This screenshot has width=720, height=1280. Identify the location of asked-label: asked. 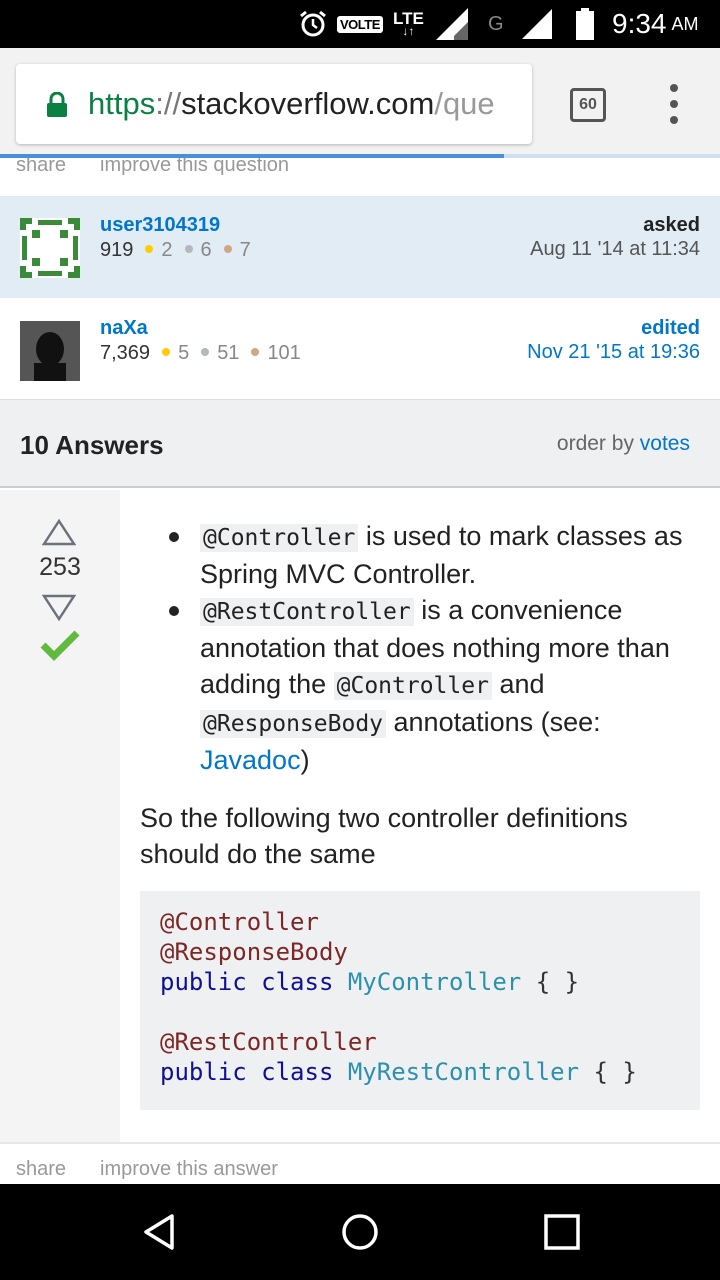
(671, 225).